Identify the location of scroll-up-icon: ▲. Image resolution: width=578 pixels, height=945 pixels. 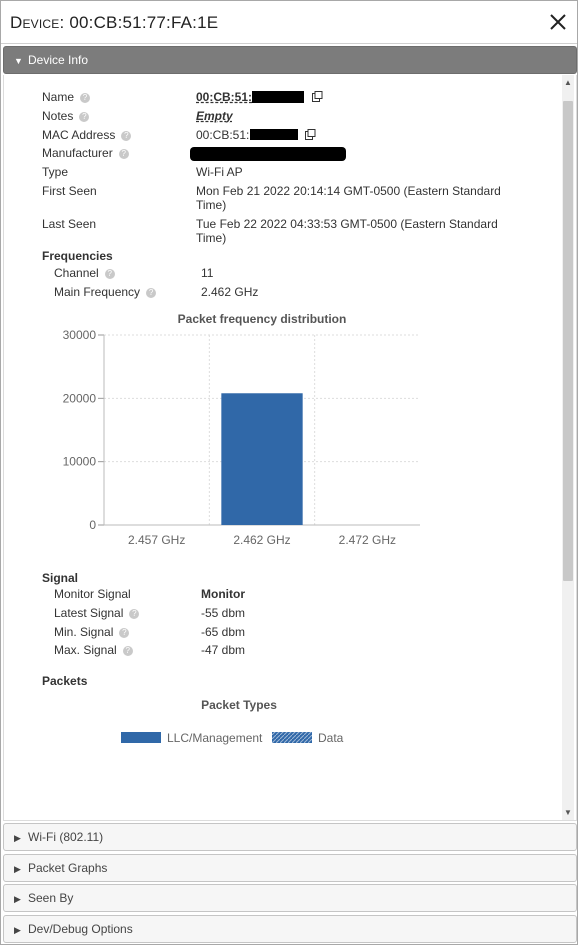
(568, 83).